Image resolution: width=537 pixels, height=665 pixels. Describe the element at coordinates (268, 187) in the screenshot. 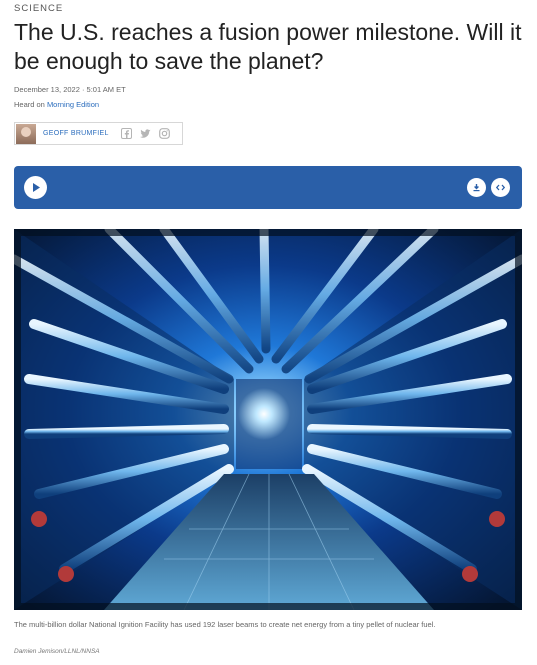

I see `audio-player` at that location.